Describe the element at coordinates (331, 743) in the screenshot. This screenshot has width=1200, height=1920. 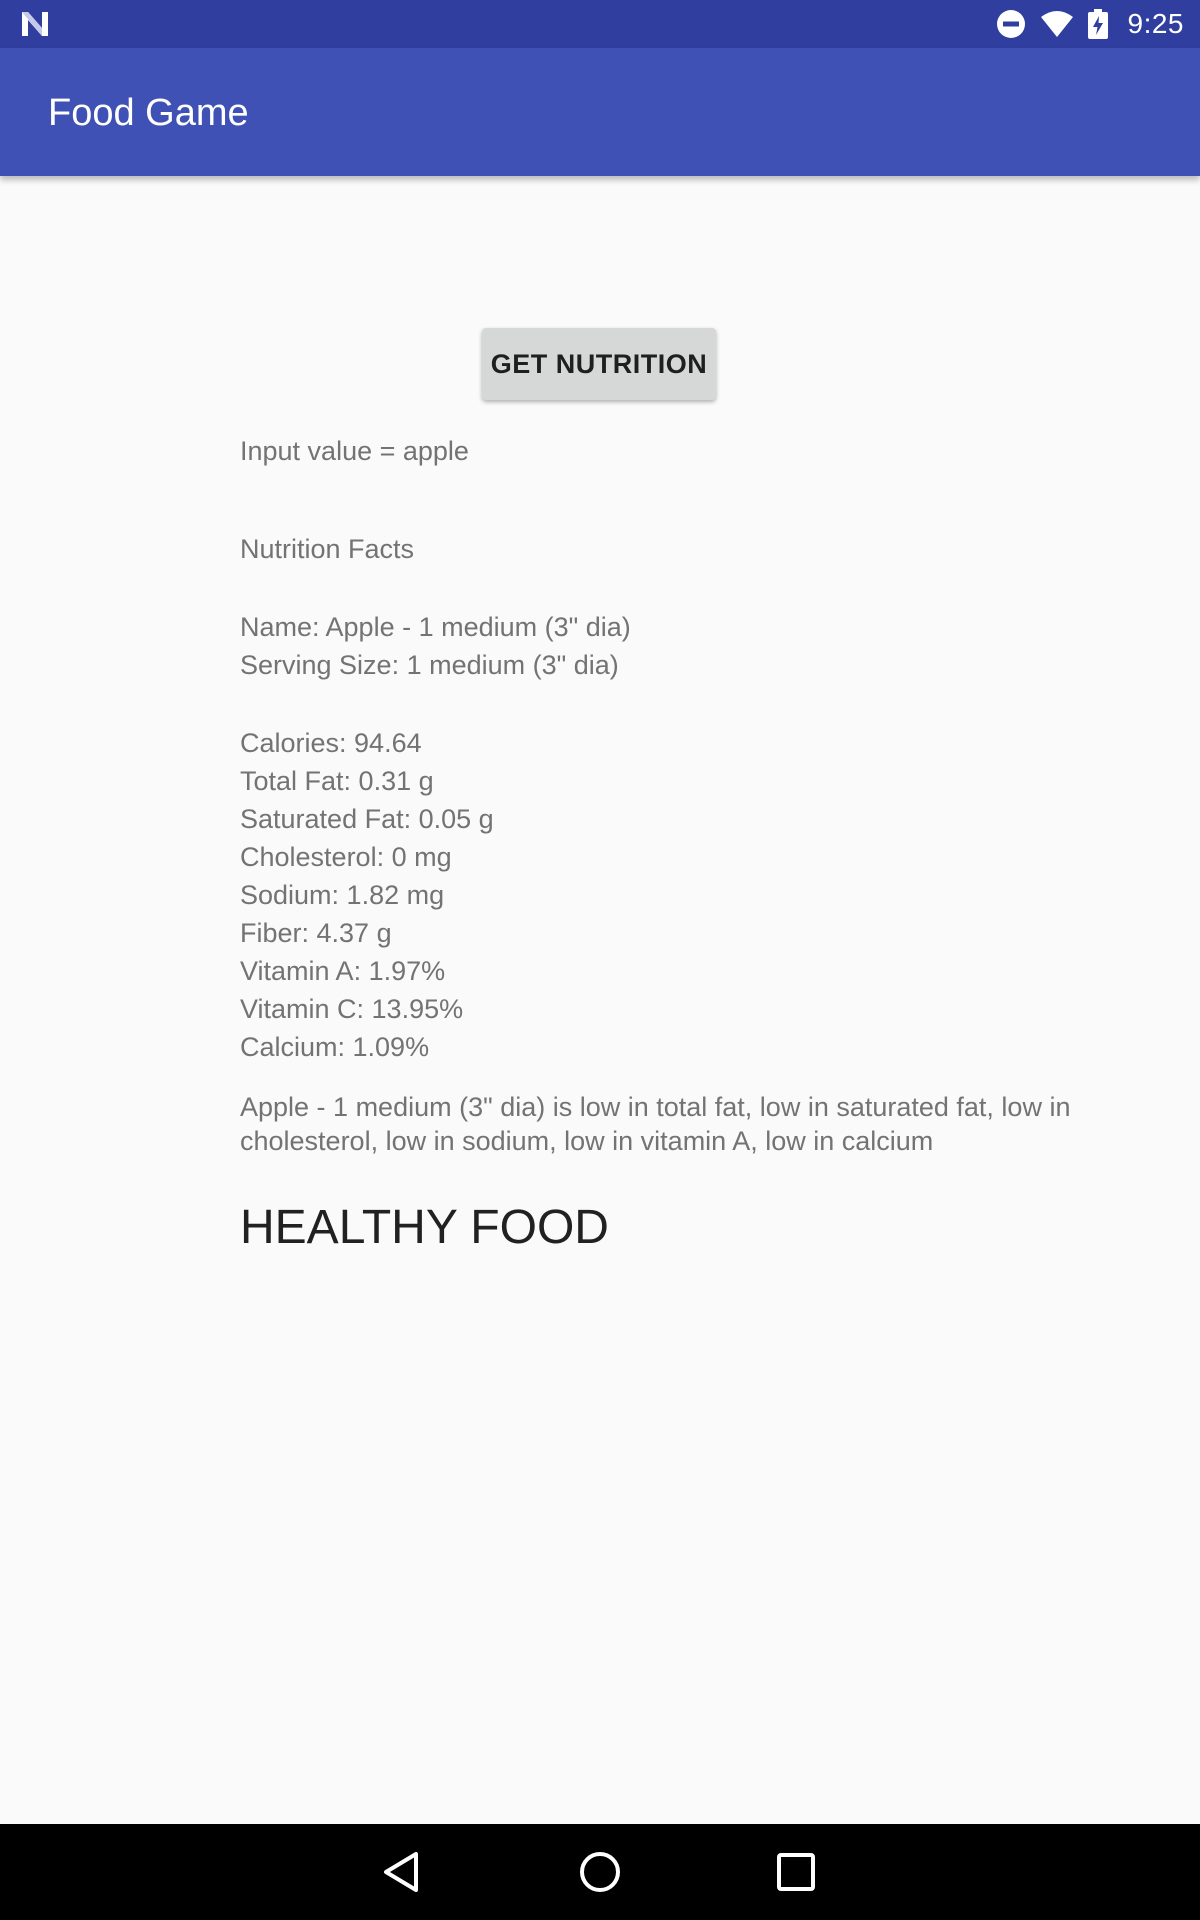
I see `fact-calories: Calories: 94.64` at that location.